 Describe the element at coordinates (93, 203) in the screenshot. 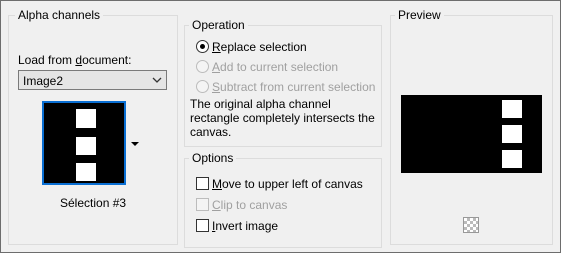

I see `selection-name: Sélection #3` at that location.